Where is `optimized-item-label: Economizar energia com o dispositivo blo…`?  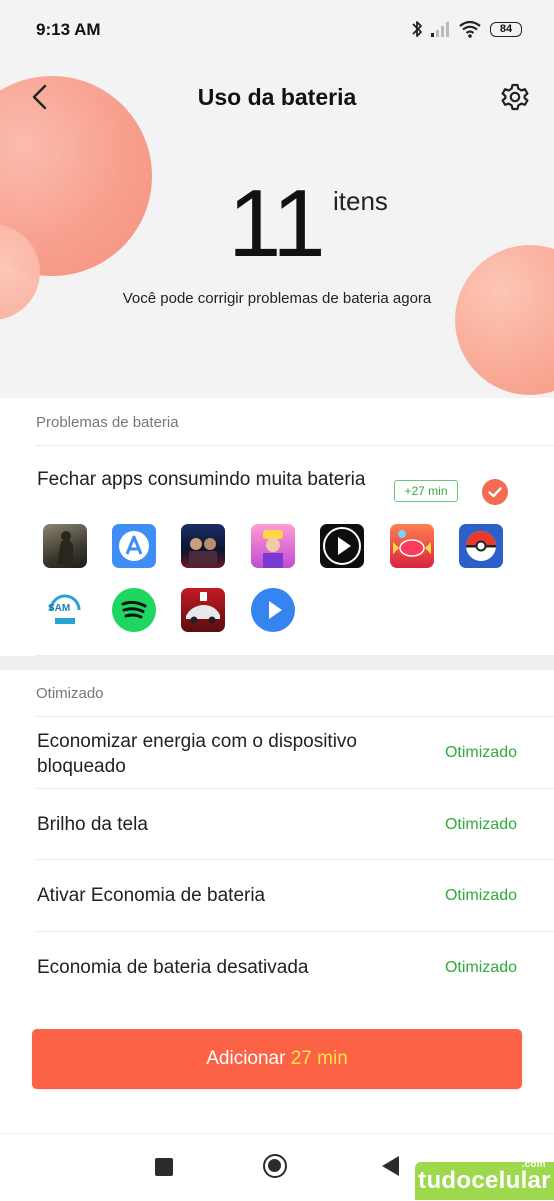 optimized-item-label: Economizar energia com o dispositivo blo… is located at coordinates (197, 754).